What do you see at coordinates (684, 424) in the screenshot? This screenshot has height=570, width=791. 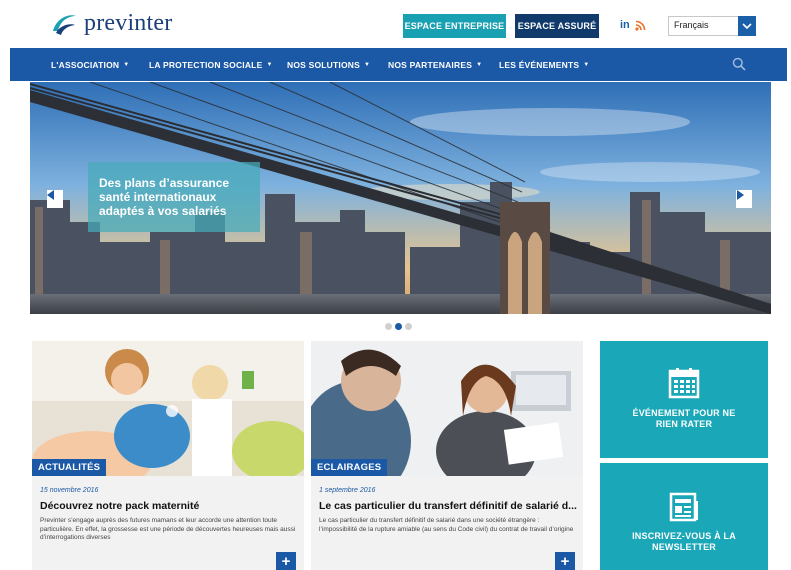 I see `tile-label-line: RIEN RATER` at bounding box center [684, 424].